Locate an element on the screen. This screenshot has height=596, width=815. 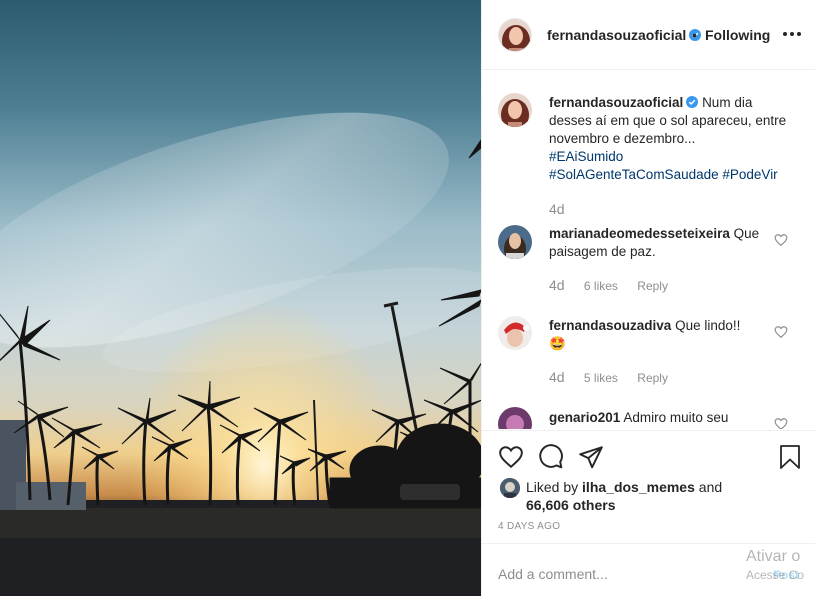
caption-meta: 4d is located at coordinates (565, 209).